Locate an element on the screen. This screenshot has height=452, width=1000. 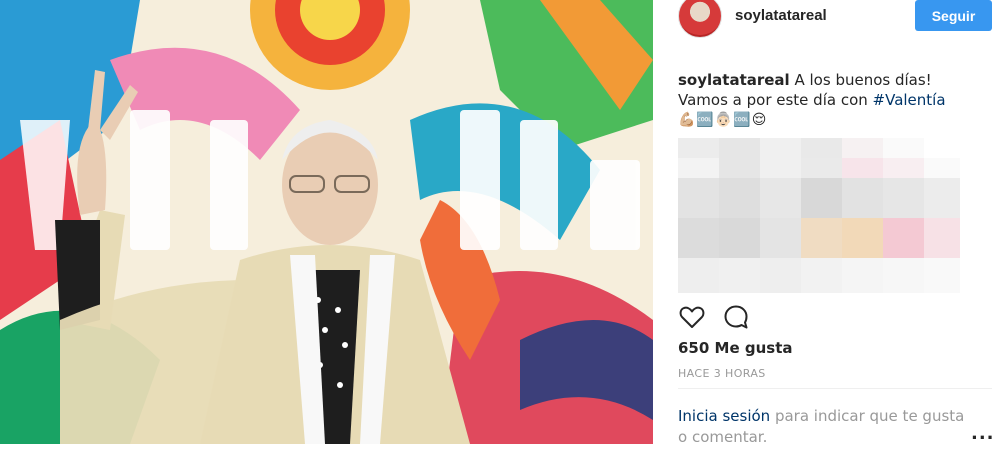
likes-count: 650 Me gusta is located at coordinates (735, 348).